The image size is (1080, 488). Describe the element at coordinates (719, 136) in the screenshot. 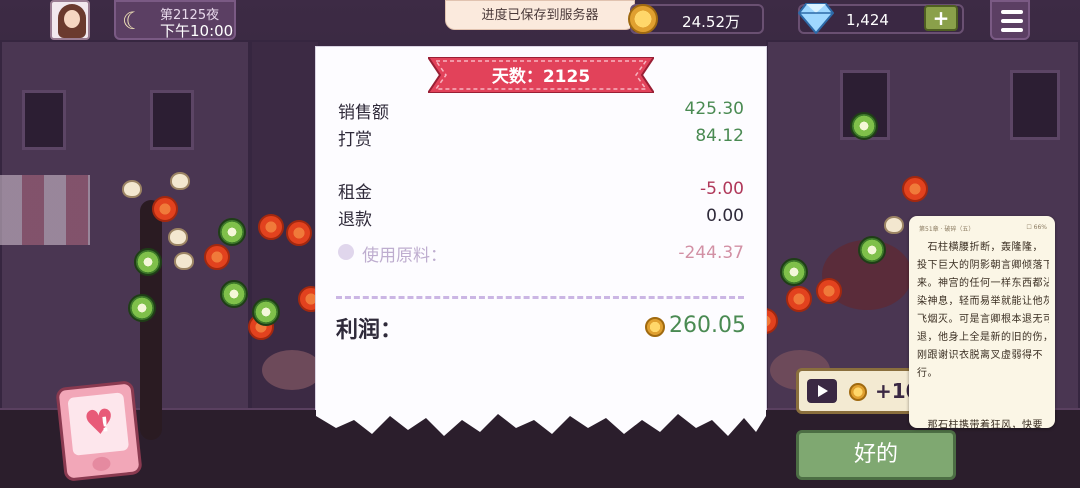

I see `tips-value: 84.12` at that location.